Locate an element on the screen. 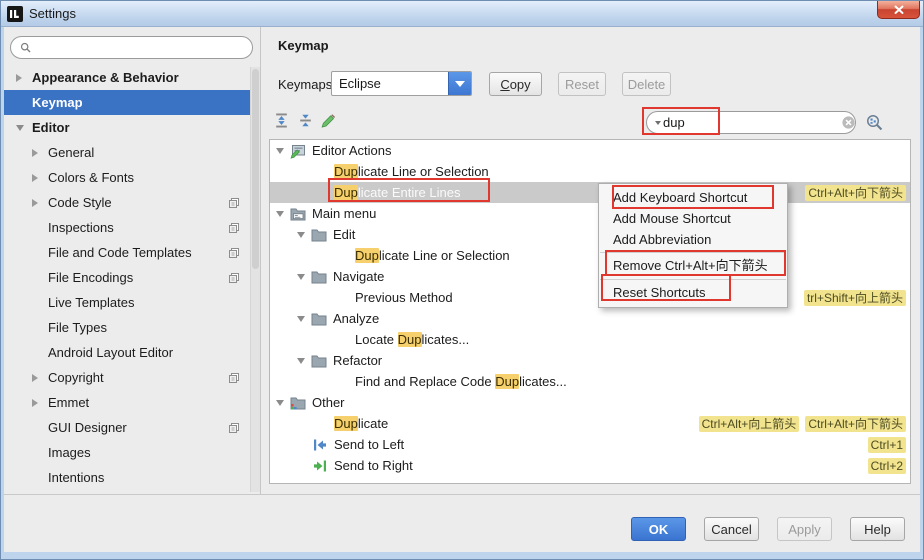 The height and width of the screenshot is (560, 924). close-button is located at coordinates (898, 10).